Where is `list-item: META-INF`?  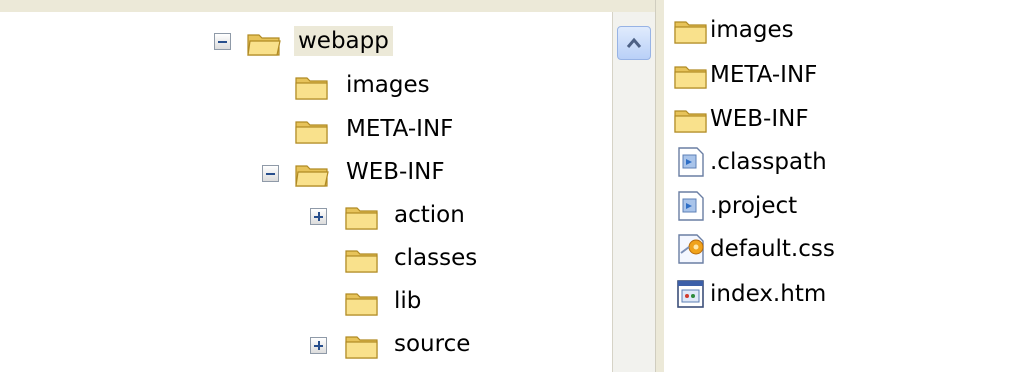 list-item: META-INF is located at coordinates (744, 75).